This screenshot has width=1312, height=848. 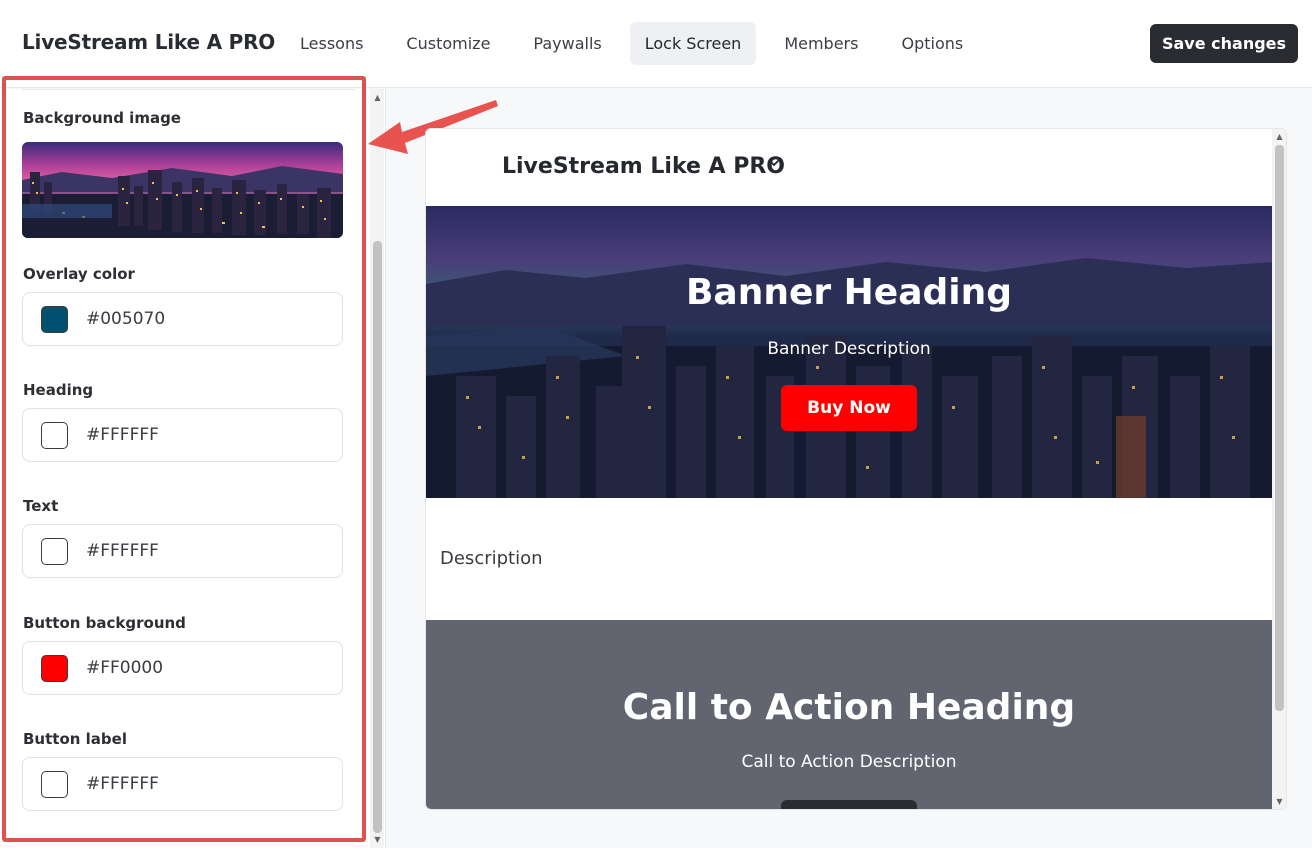 What do you see at coordinates (54, 319) in the screenshot?
I see `overlay-color-swatch` at bounding box center [54, 319].